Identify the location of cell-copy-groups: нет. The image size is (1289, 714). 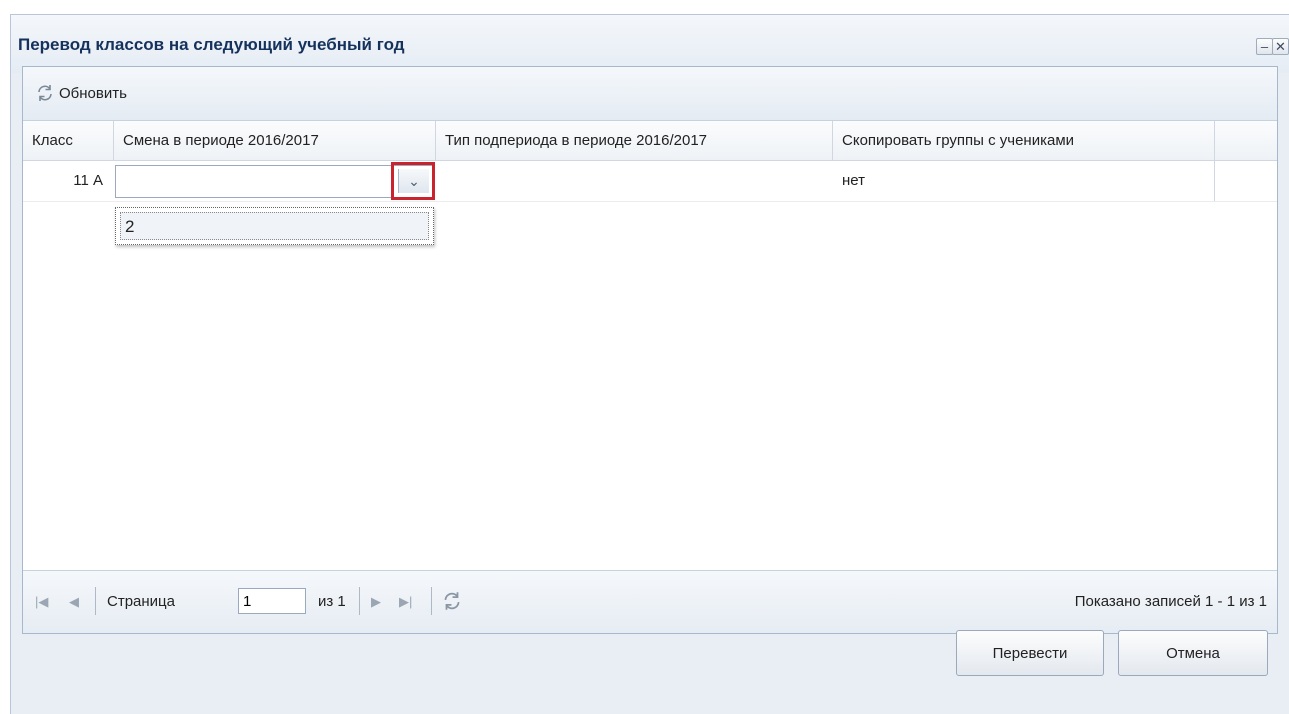
(1024, 181).